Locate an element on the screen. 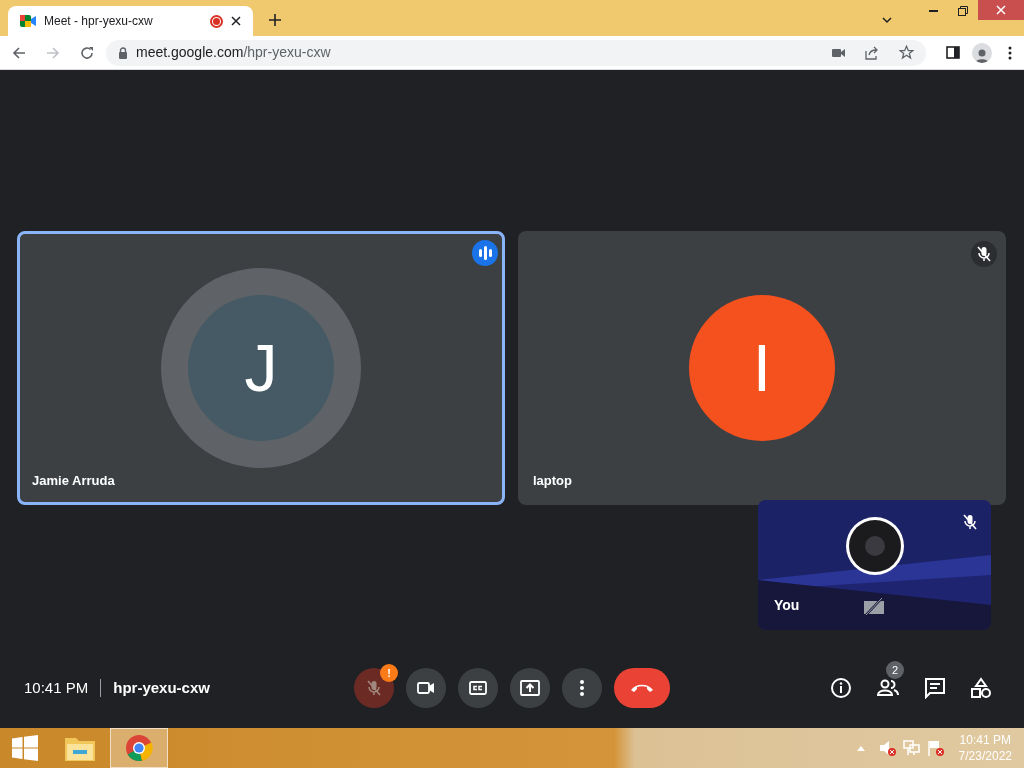 This screenshot has height=768, width=1024. meeting-time: 10:41 PM is located at coordinates (56, 687).